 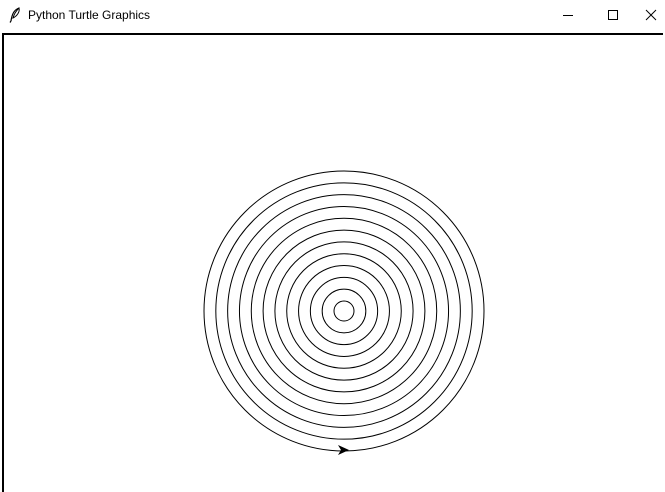 I want to click on close-button, so click(x=650, y=15).